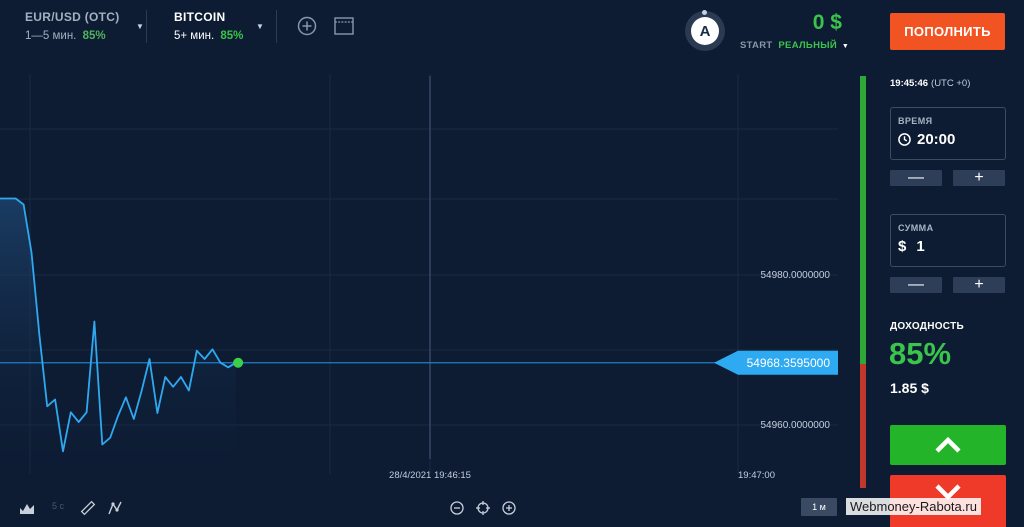 The height and width of the screenshot is (527, 1024). What do you see at coordinates (704, 12) in the screenshot?
I see `status-dot` at bounding box center [704, 12].